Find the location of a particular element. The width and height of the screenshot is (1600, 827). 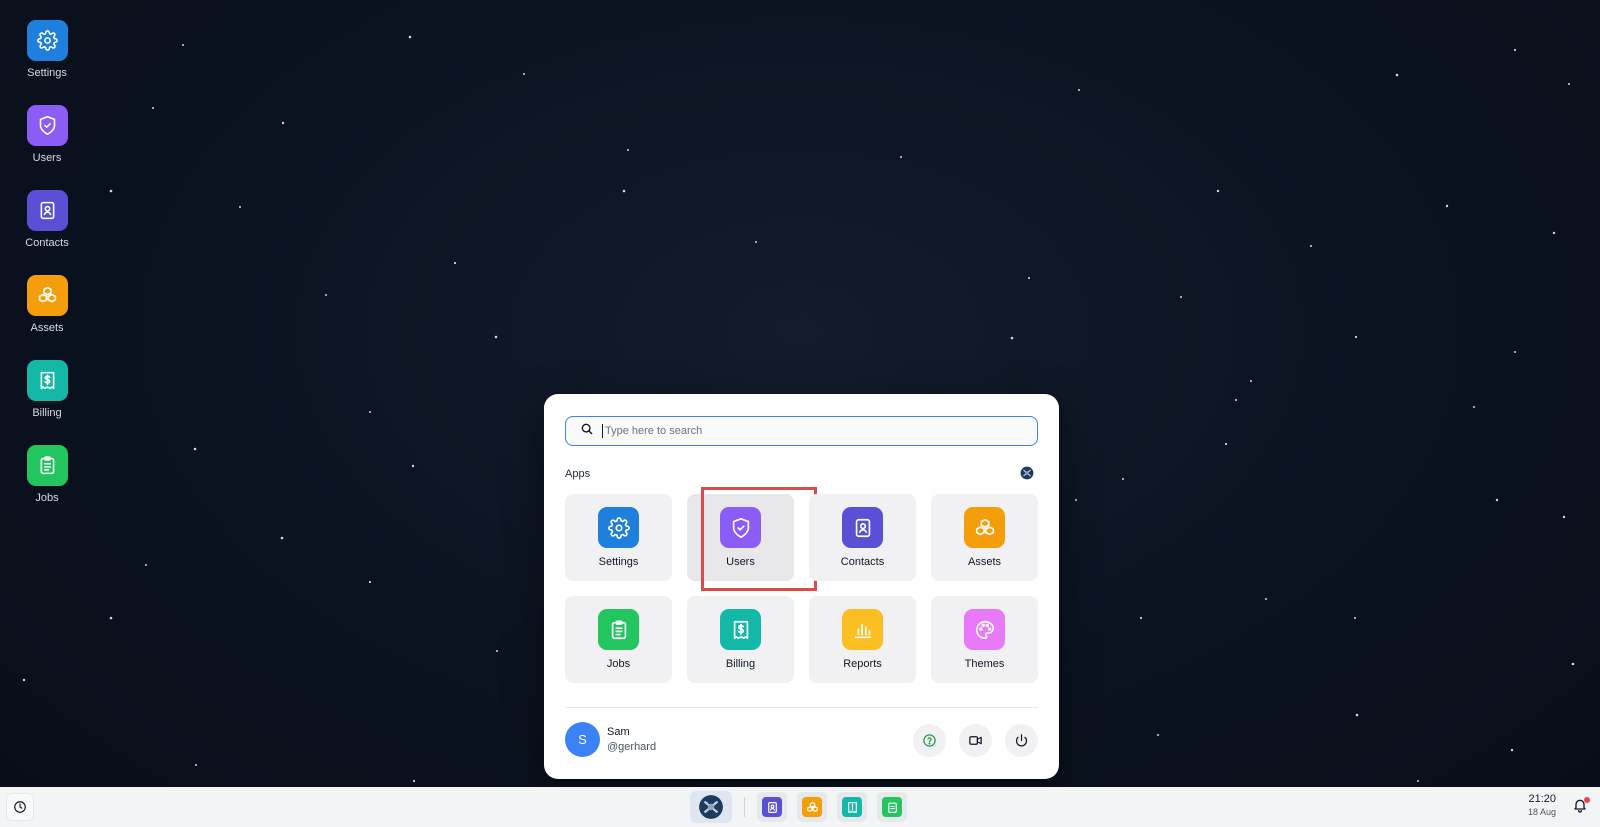

app-tile-assets: Assets is located at coordinates (984, 537).